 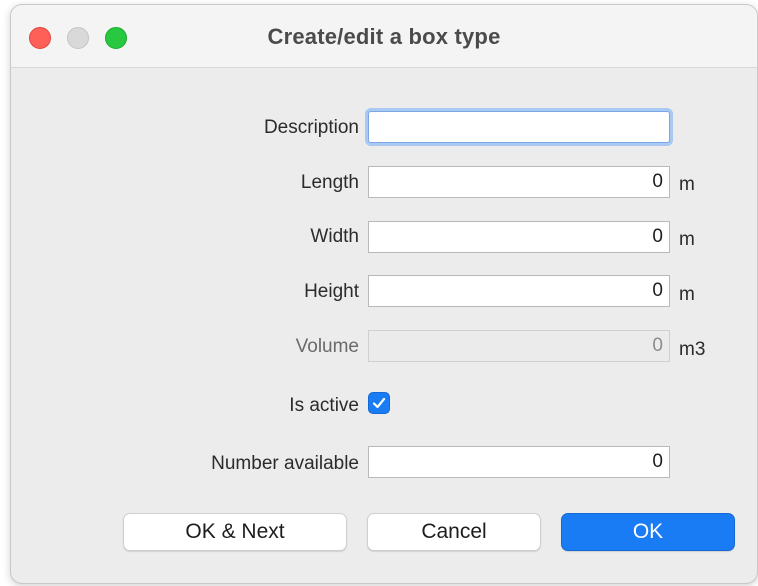 What do you see at coordinates (687, 294) in the screenshot?
I see `height-unit: m` at bounding box center [687, 294].